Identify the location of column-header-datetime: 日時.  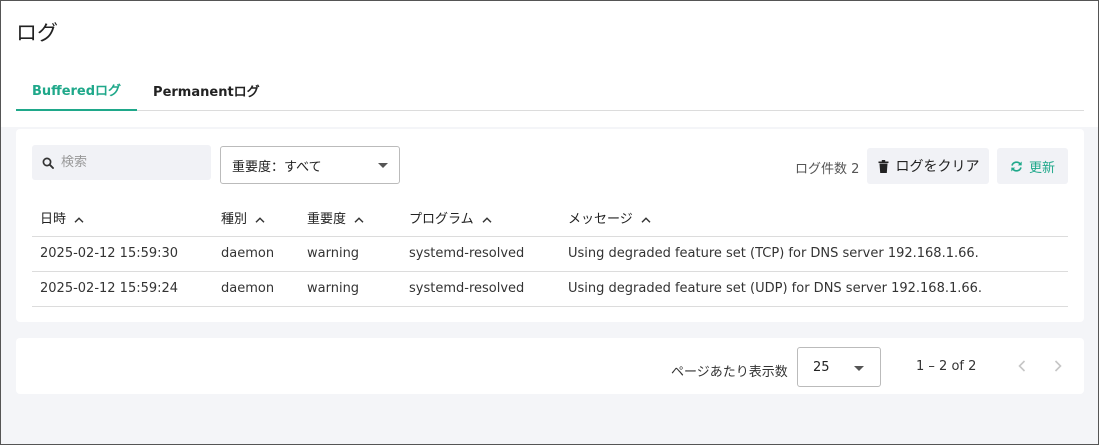
(122, 218).